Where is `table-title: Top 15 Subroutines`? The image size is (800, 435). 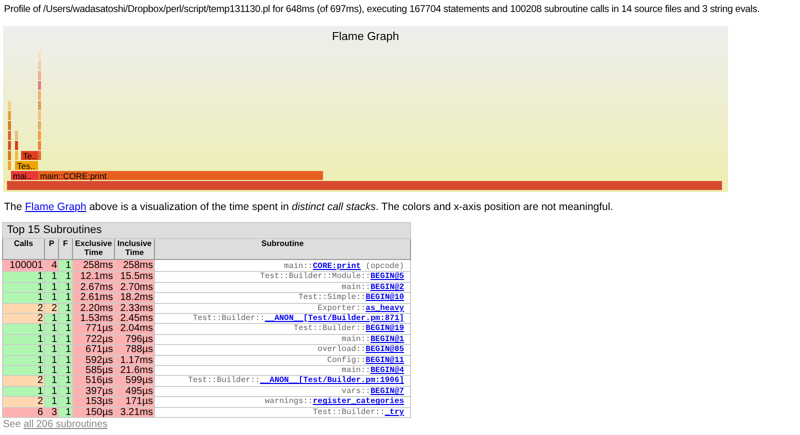
table-title: Top 15 Subroutines is located at coordinates (206, 230).